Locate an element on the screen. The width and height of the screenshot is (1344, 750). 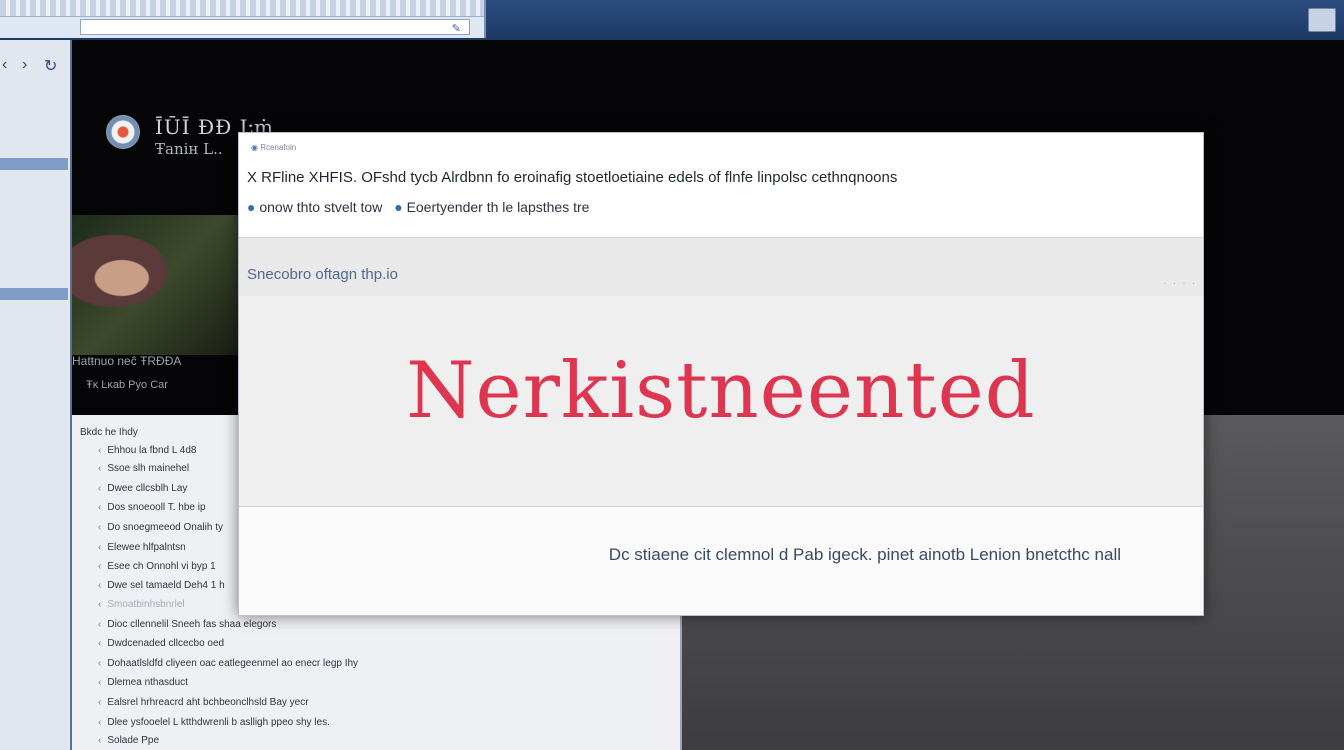
list-item: Ssoe slh mainehel is located at coordinates (143, 468).